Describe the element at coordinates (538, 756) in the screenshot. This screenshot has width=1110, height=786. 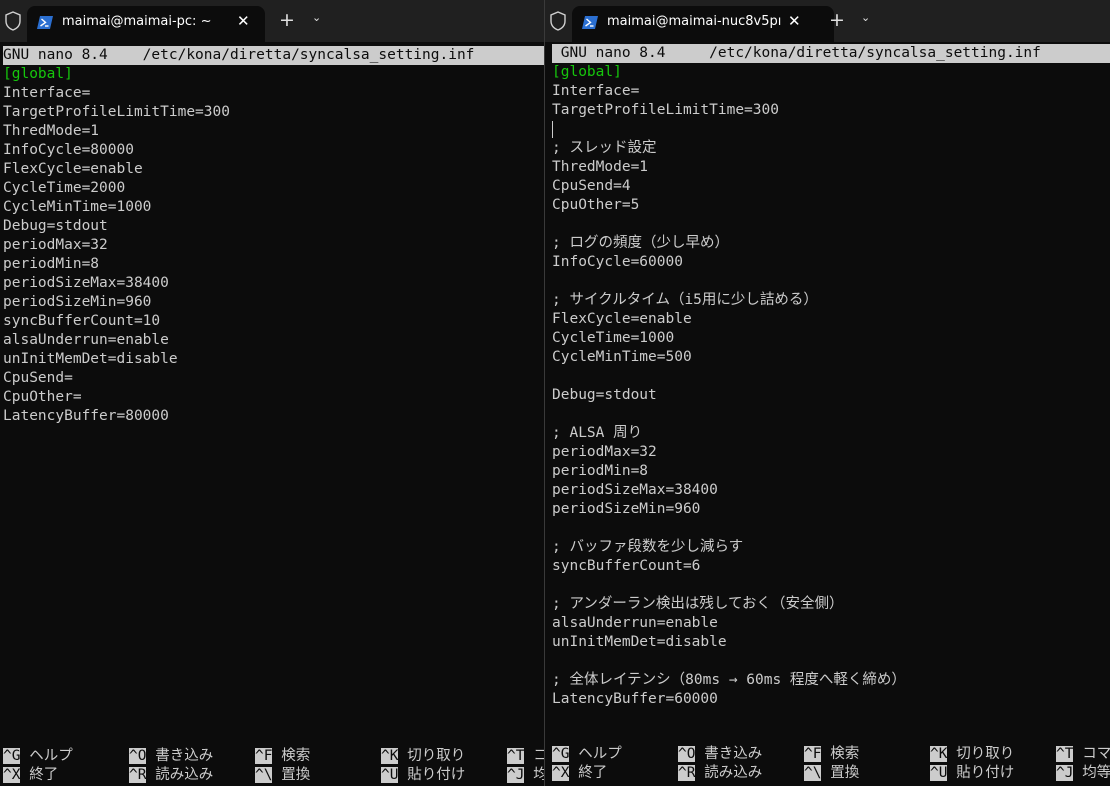
I see `shortcut-label: コ` at that location.